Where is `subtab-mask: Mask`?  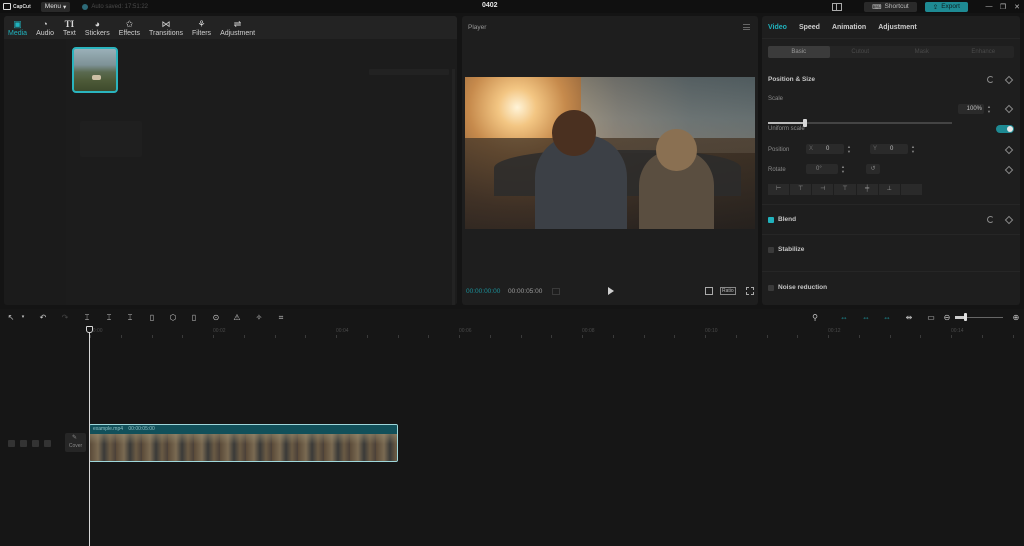
subtab-mask: Mask is located at coordinates (922, 52).